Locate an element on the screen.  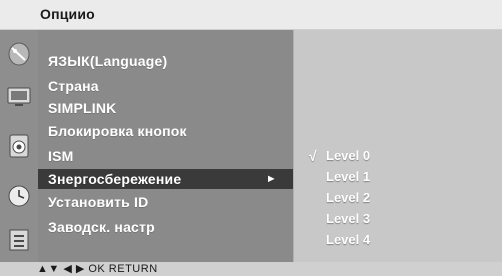
menu-title: Опциио is located at coordinates (67, 14).